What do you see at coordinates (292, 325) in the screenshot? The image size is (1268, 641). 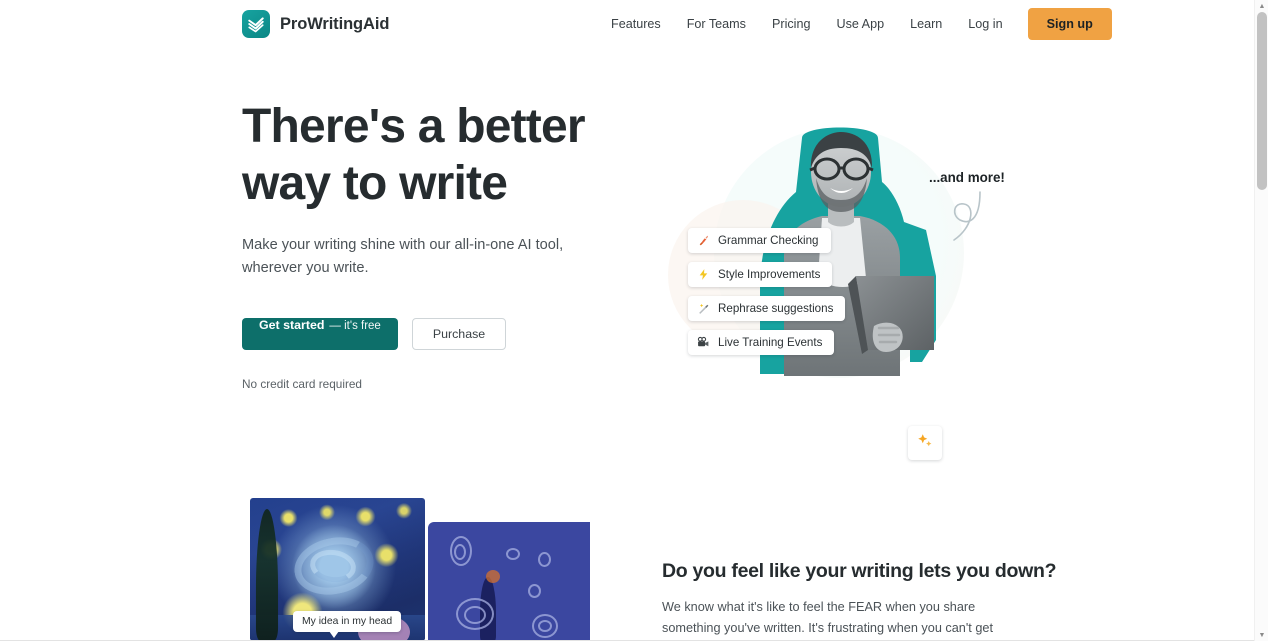 I see `get-started-label: Get started` at bounding box center [292, 325].